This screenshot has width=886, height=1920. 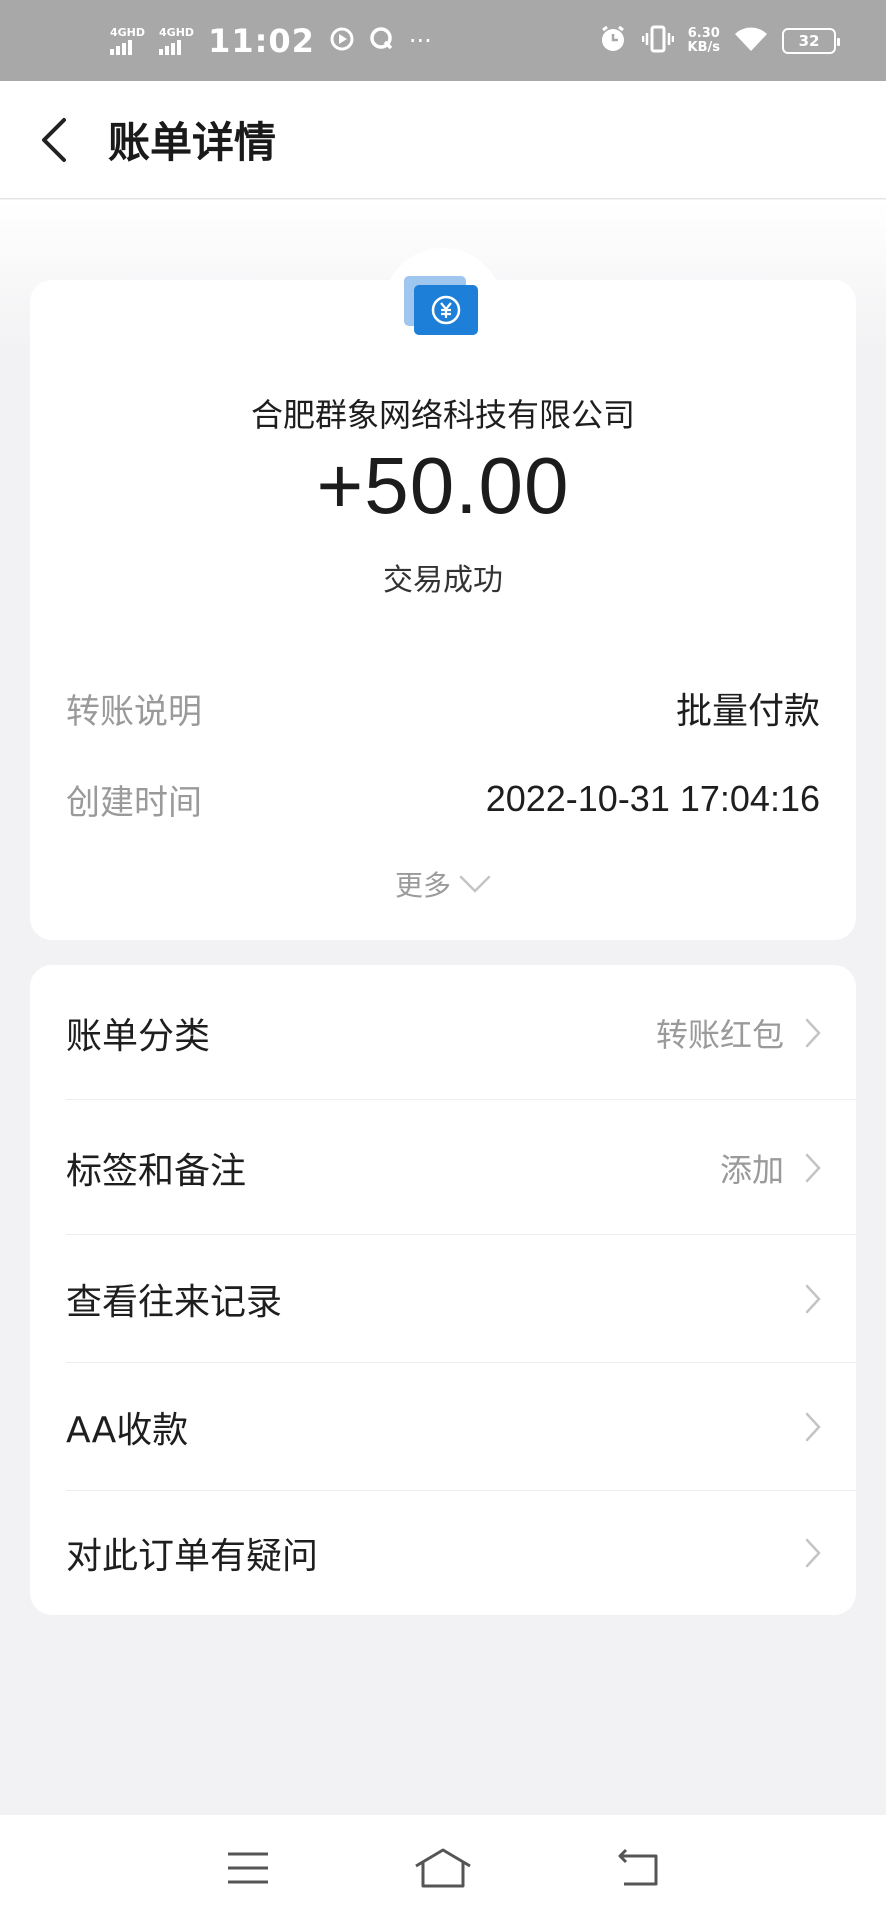 What do you see at coordinates (475, 884) in the screenshot?
I see `chevron-down-icon` at bounding box center [475, 884].